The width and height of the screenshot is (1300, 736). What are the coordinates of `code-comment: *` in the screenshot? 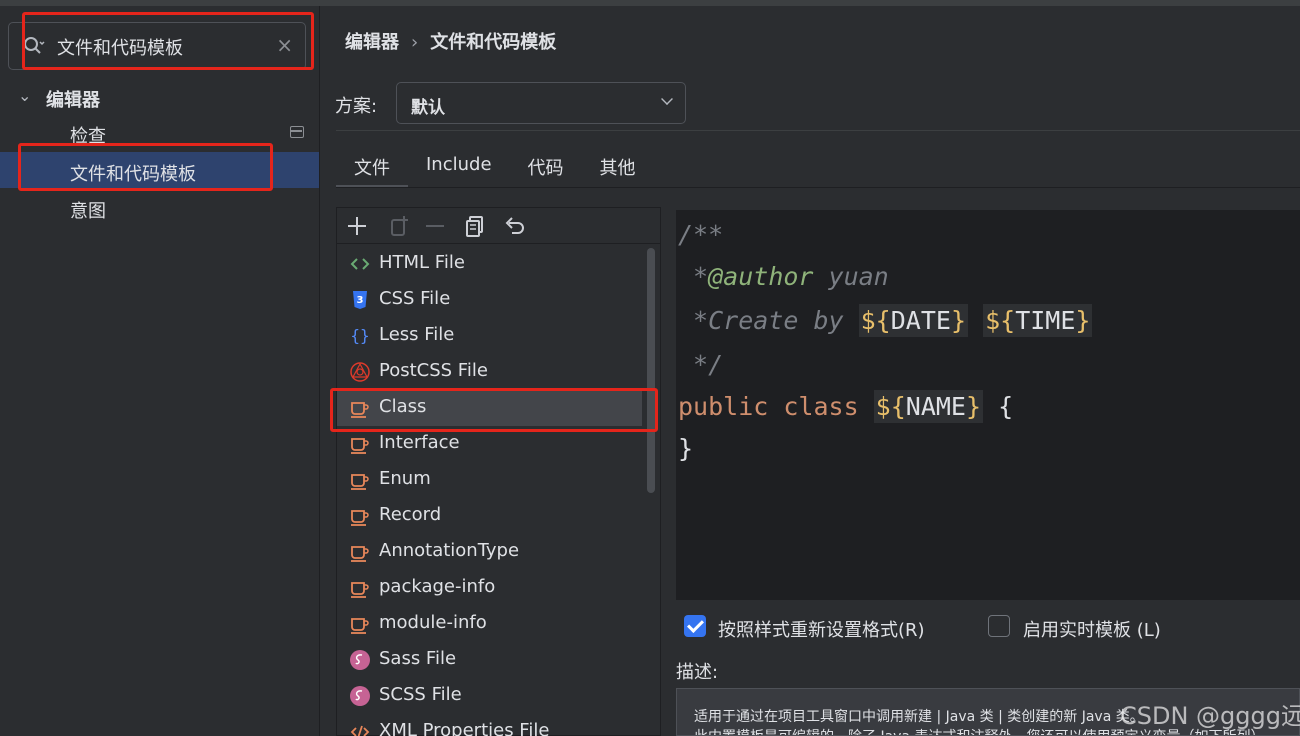 It's located at (693, 276).